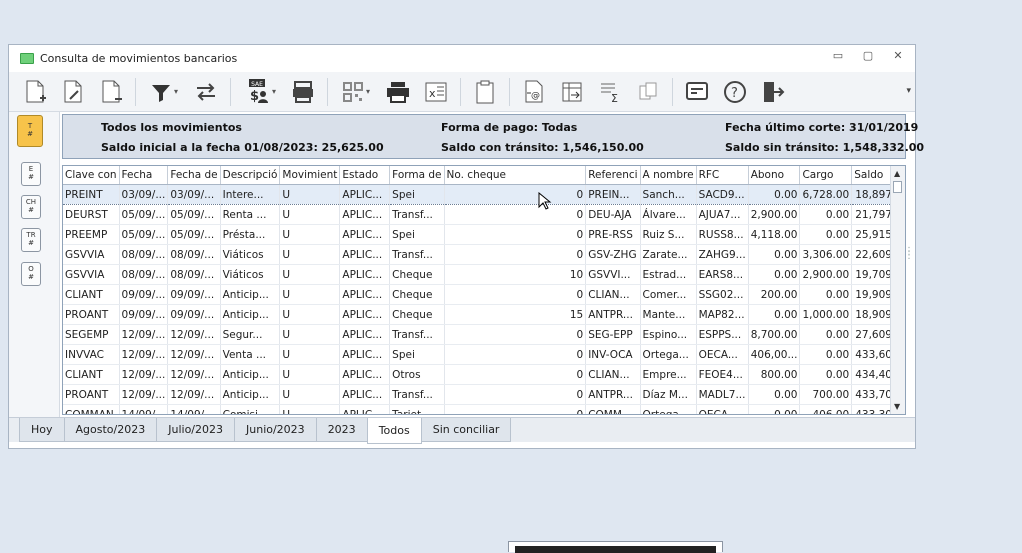 The height and width of the screenshot is (553, 1022). Describe the element at coordinates (735, 92) in the screenshot. I see `help-icon: ?` at that location.